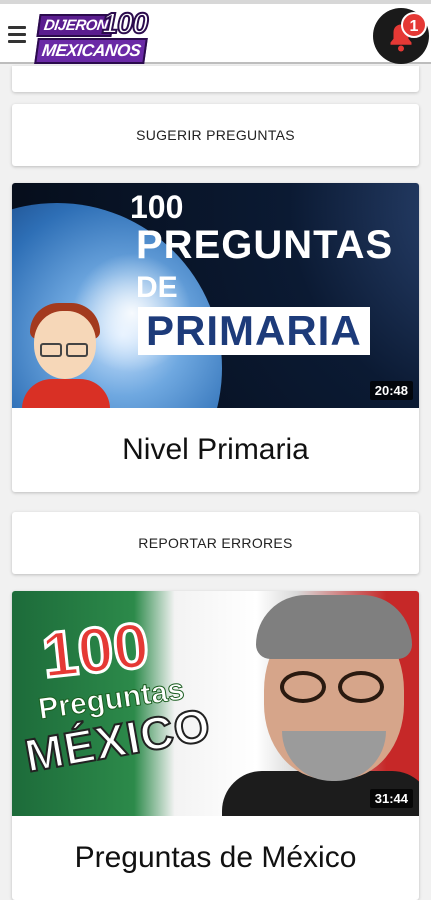  What do you see at coordinates (157, 287) in the screenshot?
I see `thumbnail-text: DE` at bounding box center [157, 287].